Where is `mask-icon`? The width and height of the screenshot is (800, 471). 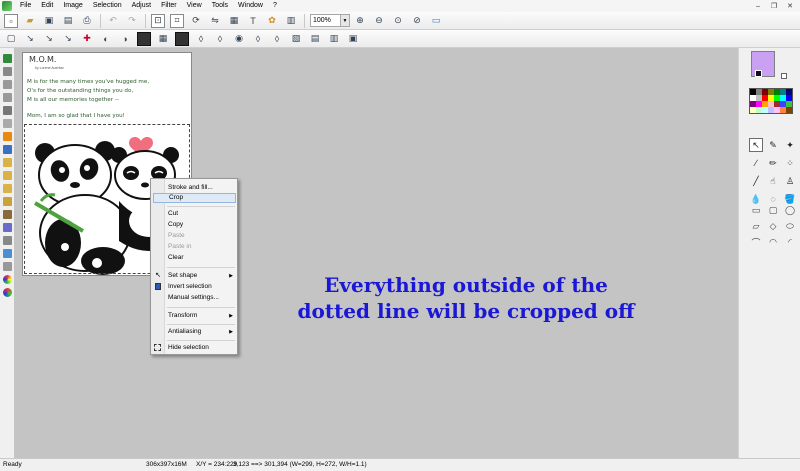 mask-icon is located at coordinates (182, 38).